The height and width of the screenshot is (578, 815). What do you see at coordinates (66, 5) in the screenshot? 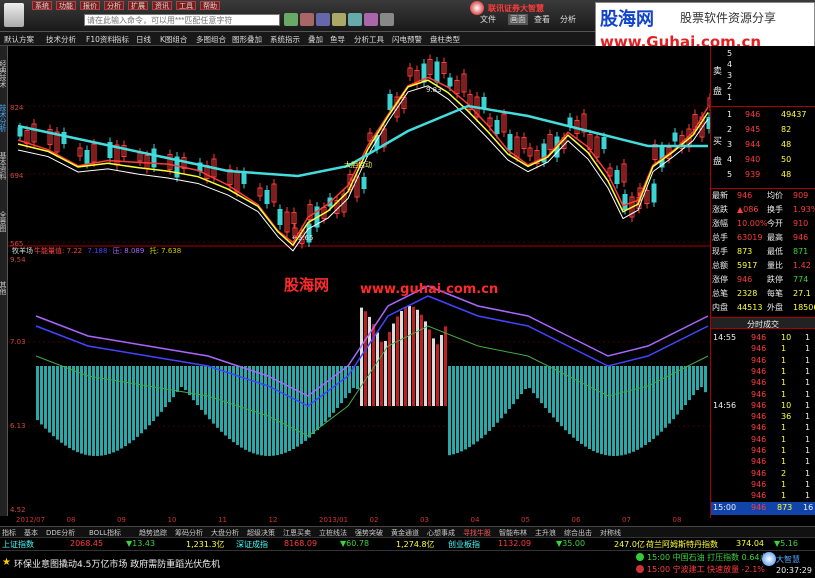
I see `menu-function-button: 功能` at bounding box center [66, 5].